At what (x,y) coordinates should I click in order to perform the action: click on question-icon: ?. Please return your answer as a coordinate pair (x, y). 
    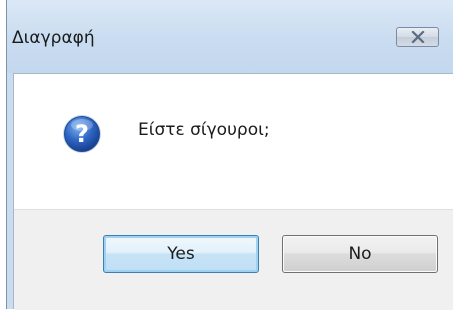
    Looking at the image, I should click on (82, 134).